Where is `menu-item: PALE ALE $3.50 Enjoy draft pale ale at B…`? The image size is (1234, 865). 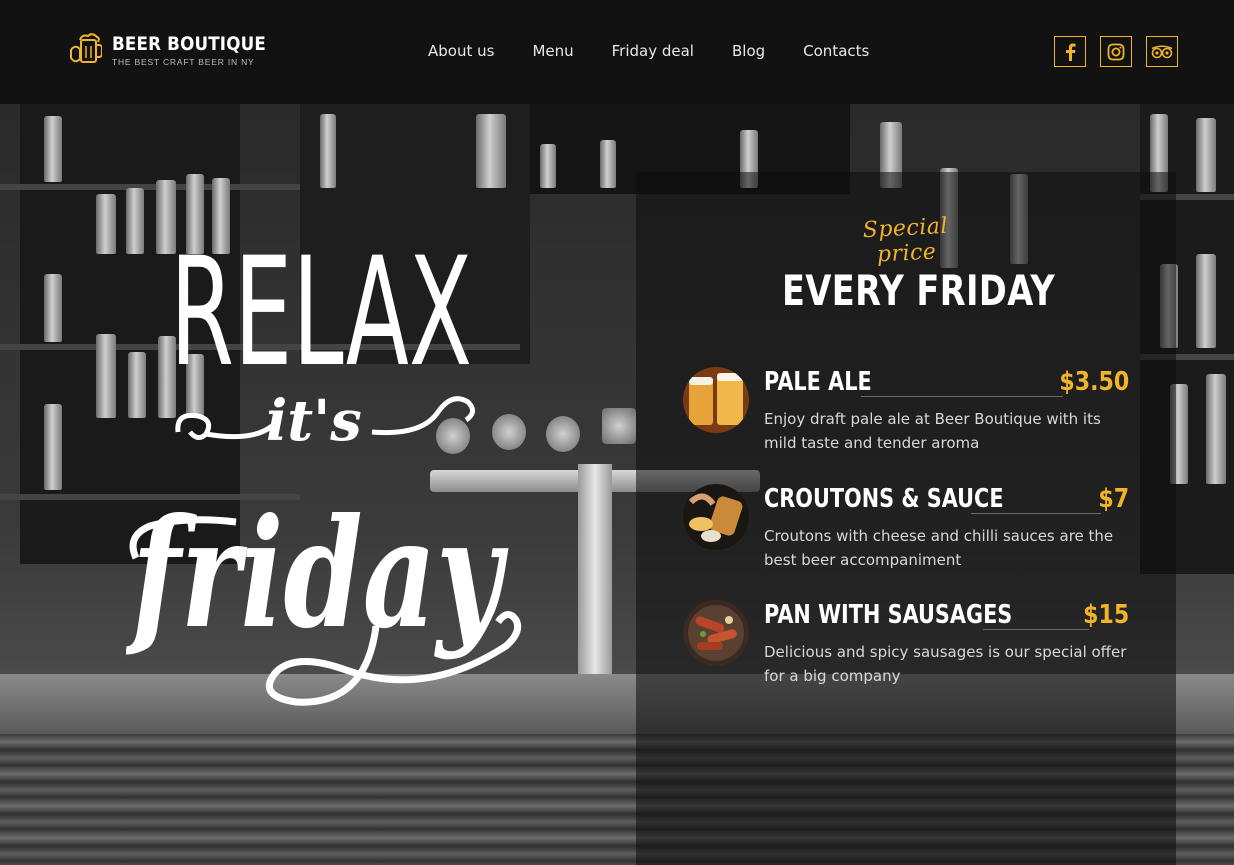
menu-item: PALE ALE $3.50 Enjoy draft pale ale at B… is located at coordinates (906, 415).